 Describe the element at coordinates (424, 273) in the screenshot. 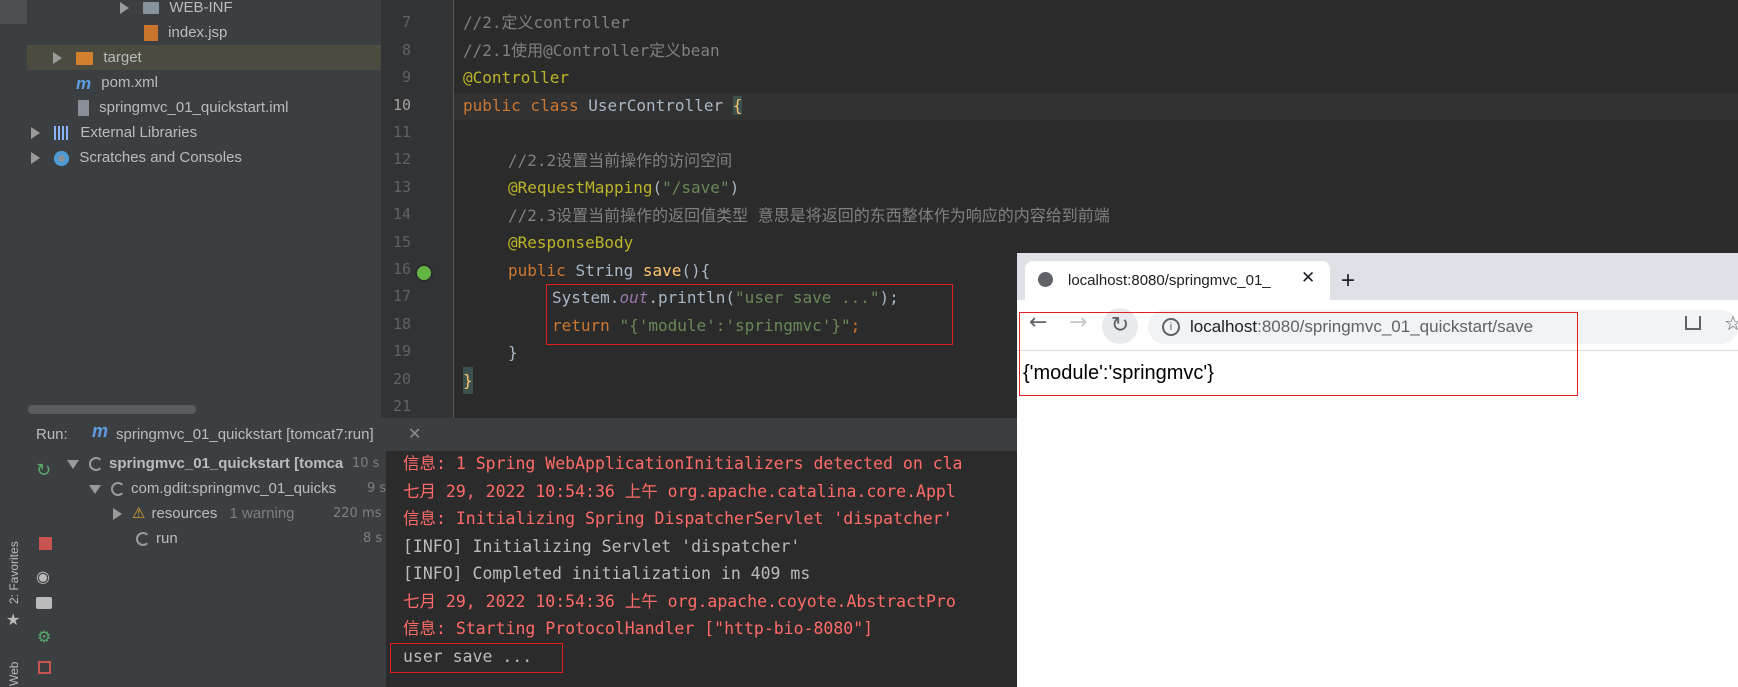

I see `run-gutter-icon` at that location.